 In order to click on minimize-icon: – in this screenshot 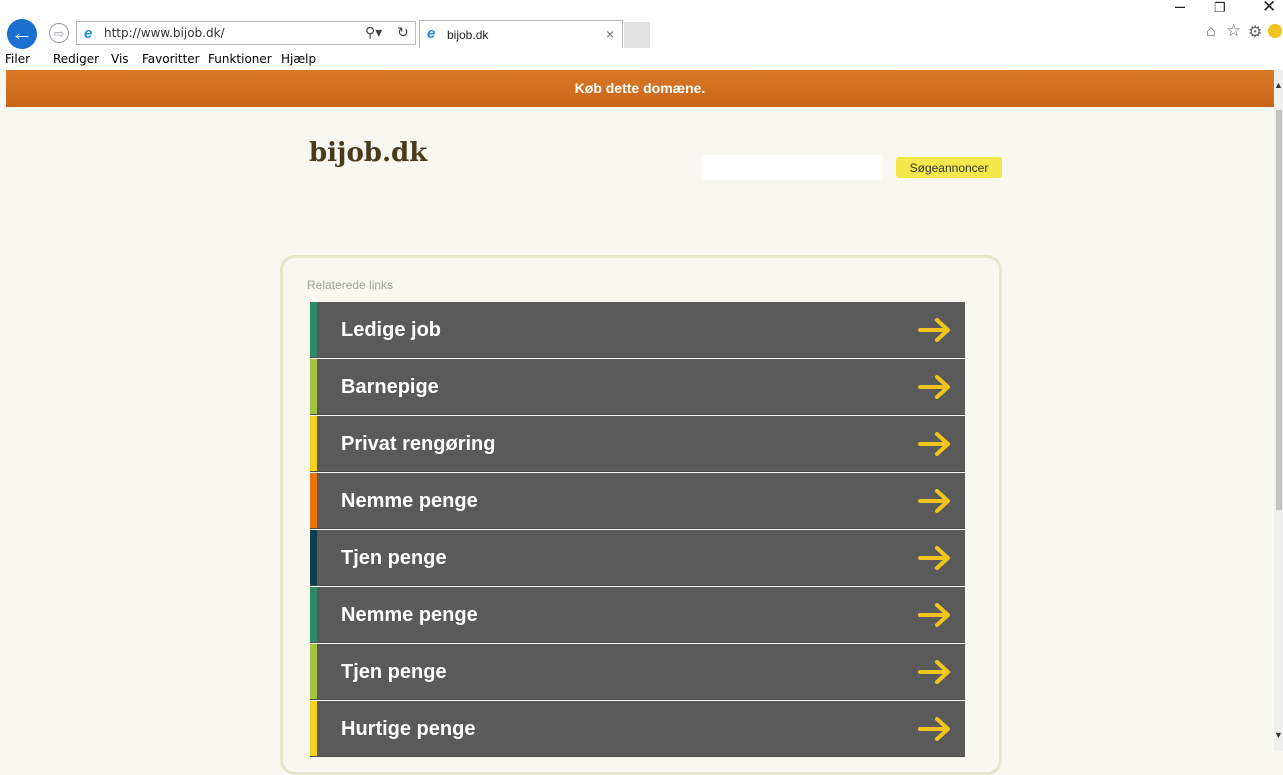, I will do `click(1180, 8)`.